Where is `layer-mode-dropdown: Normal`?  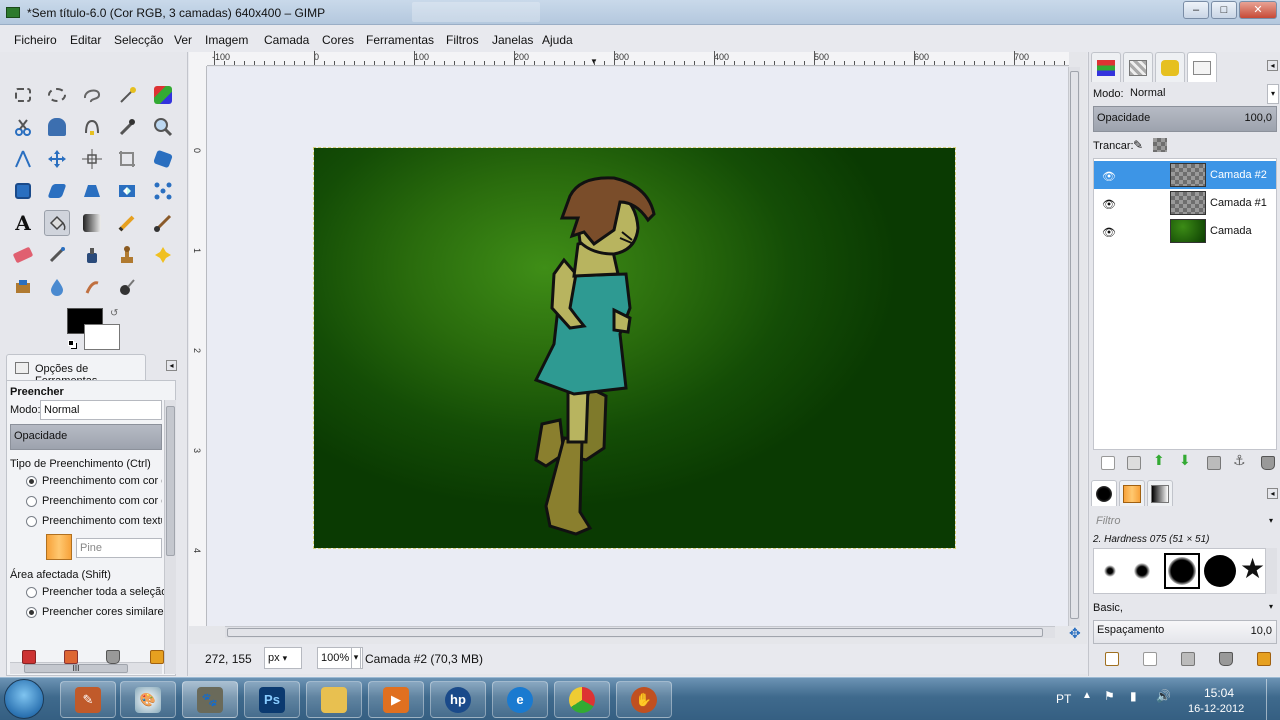
layer-mode-dropdown: Normal is located at coordinates (1197, 94).